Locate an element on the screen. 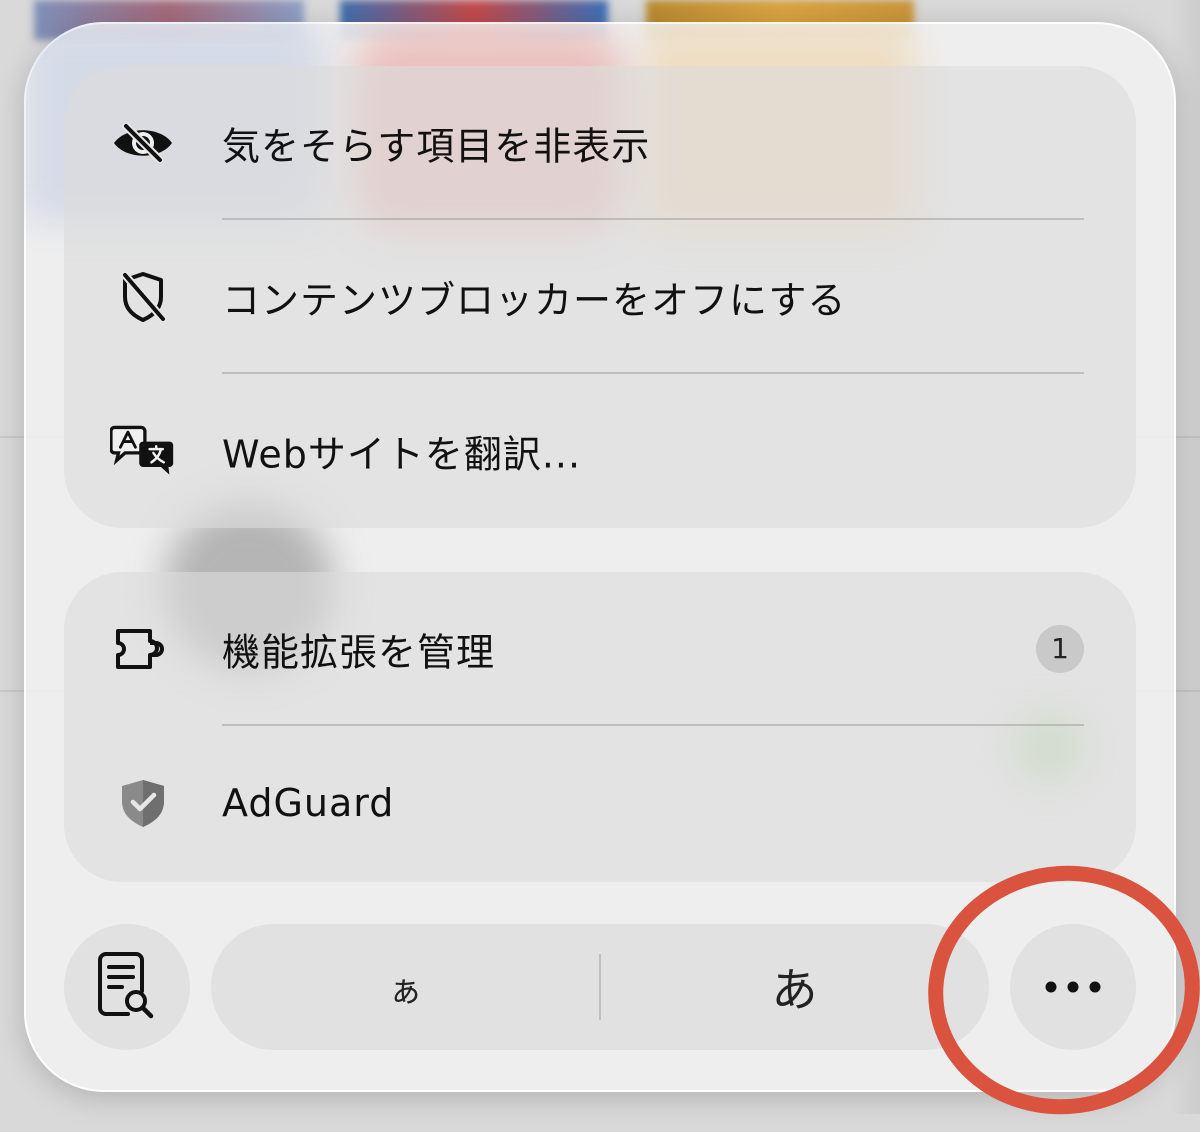 Image resolution: width=1200 pixels, height=1132 pixels. translate-icon is located at coordinates (143, 451).